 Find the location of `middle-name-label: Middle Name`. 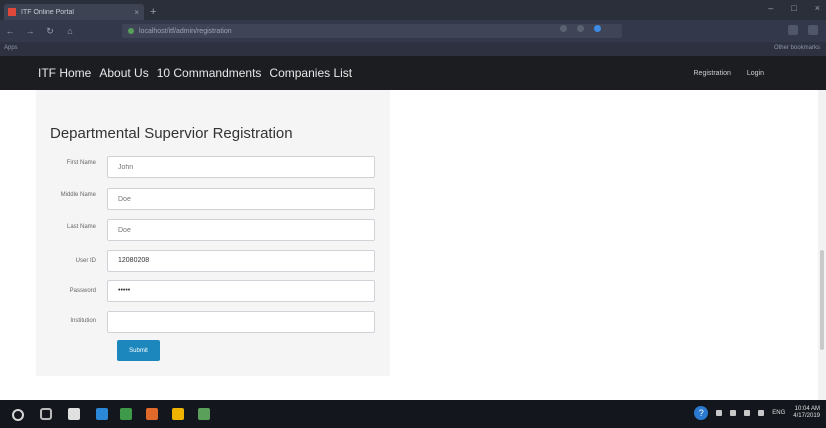

middle-name-label: Middle Name is located at coordinates (78, 195).